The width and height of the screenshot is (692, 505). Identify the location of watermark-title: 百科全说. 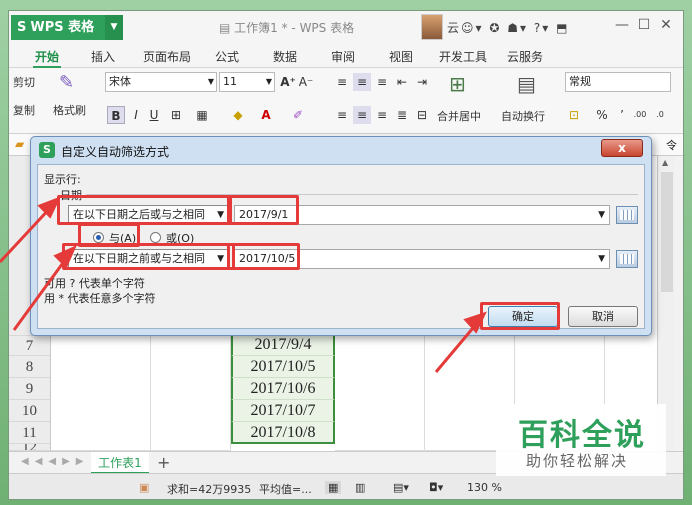
(582, 435).